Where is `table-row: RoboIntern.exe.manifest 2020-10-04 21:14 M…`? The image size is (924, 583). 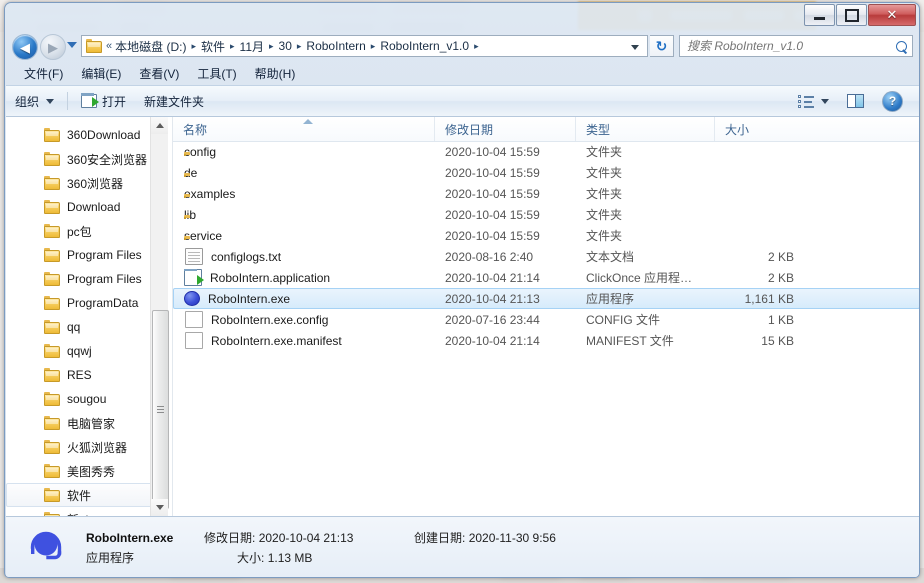
table-row: RoboIntern.exe.manifest 2020-10-04 21:14 M… is located at coordinates (546, 340).